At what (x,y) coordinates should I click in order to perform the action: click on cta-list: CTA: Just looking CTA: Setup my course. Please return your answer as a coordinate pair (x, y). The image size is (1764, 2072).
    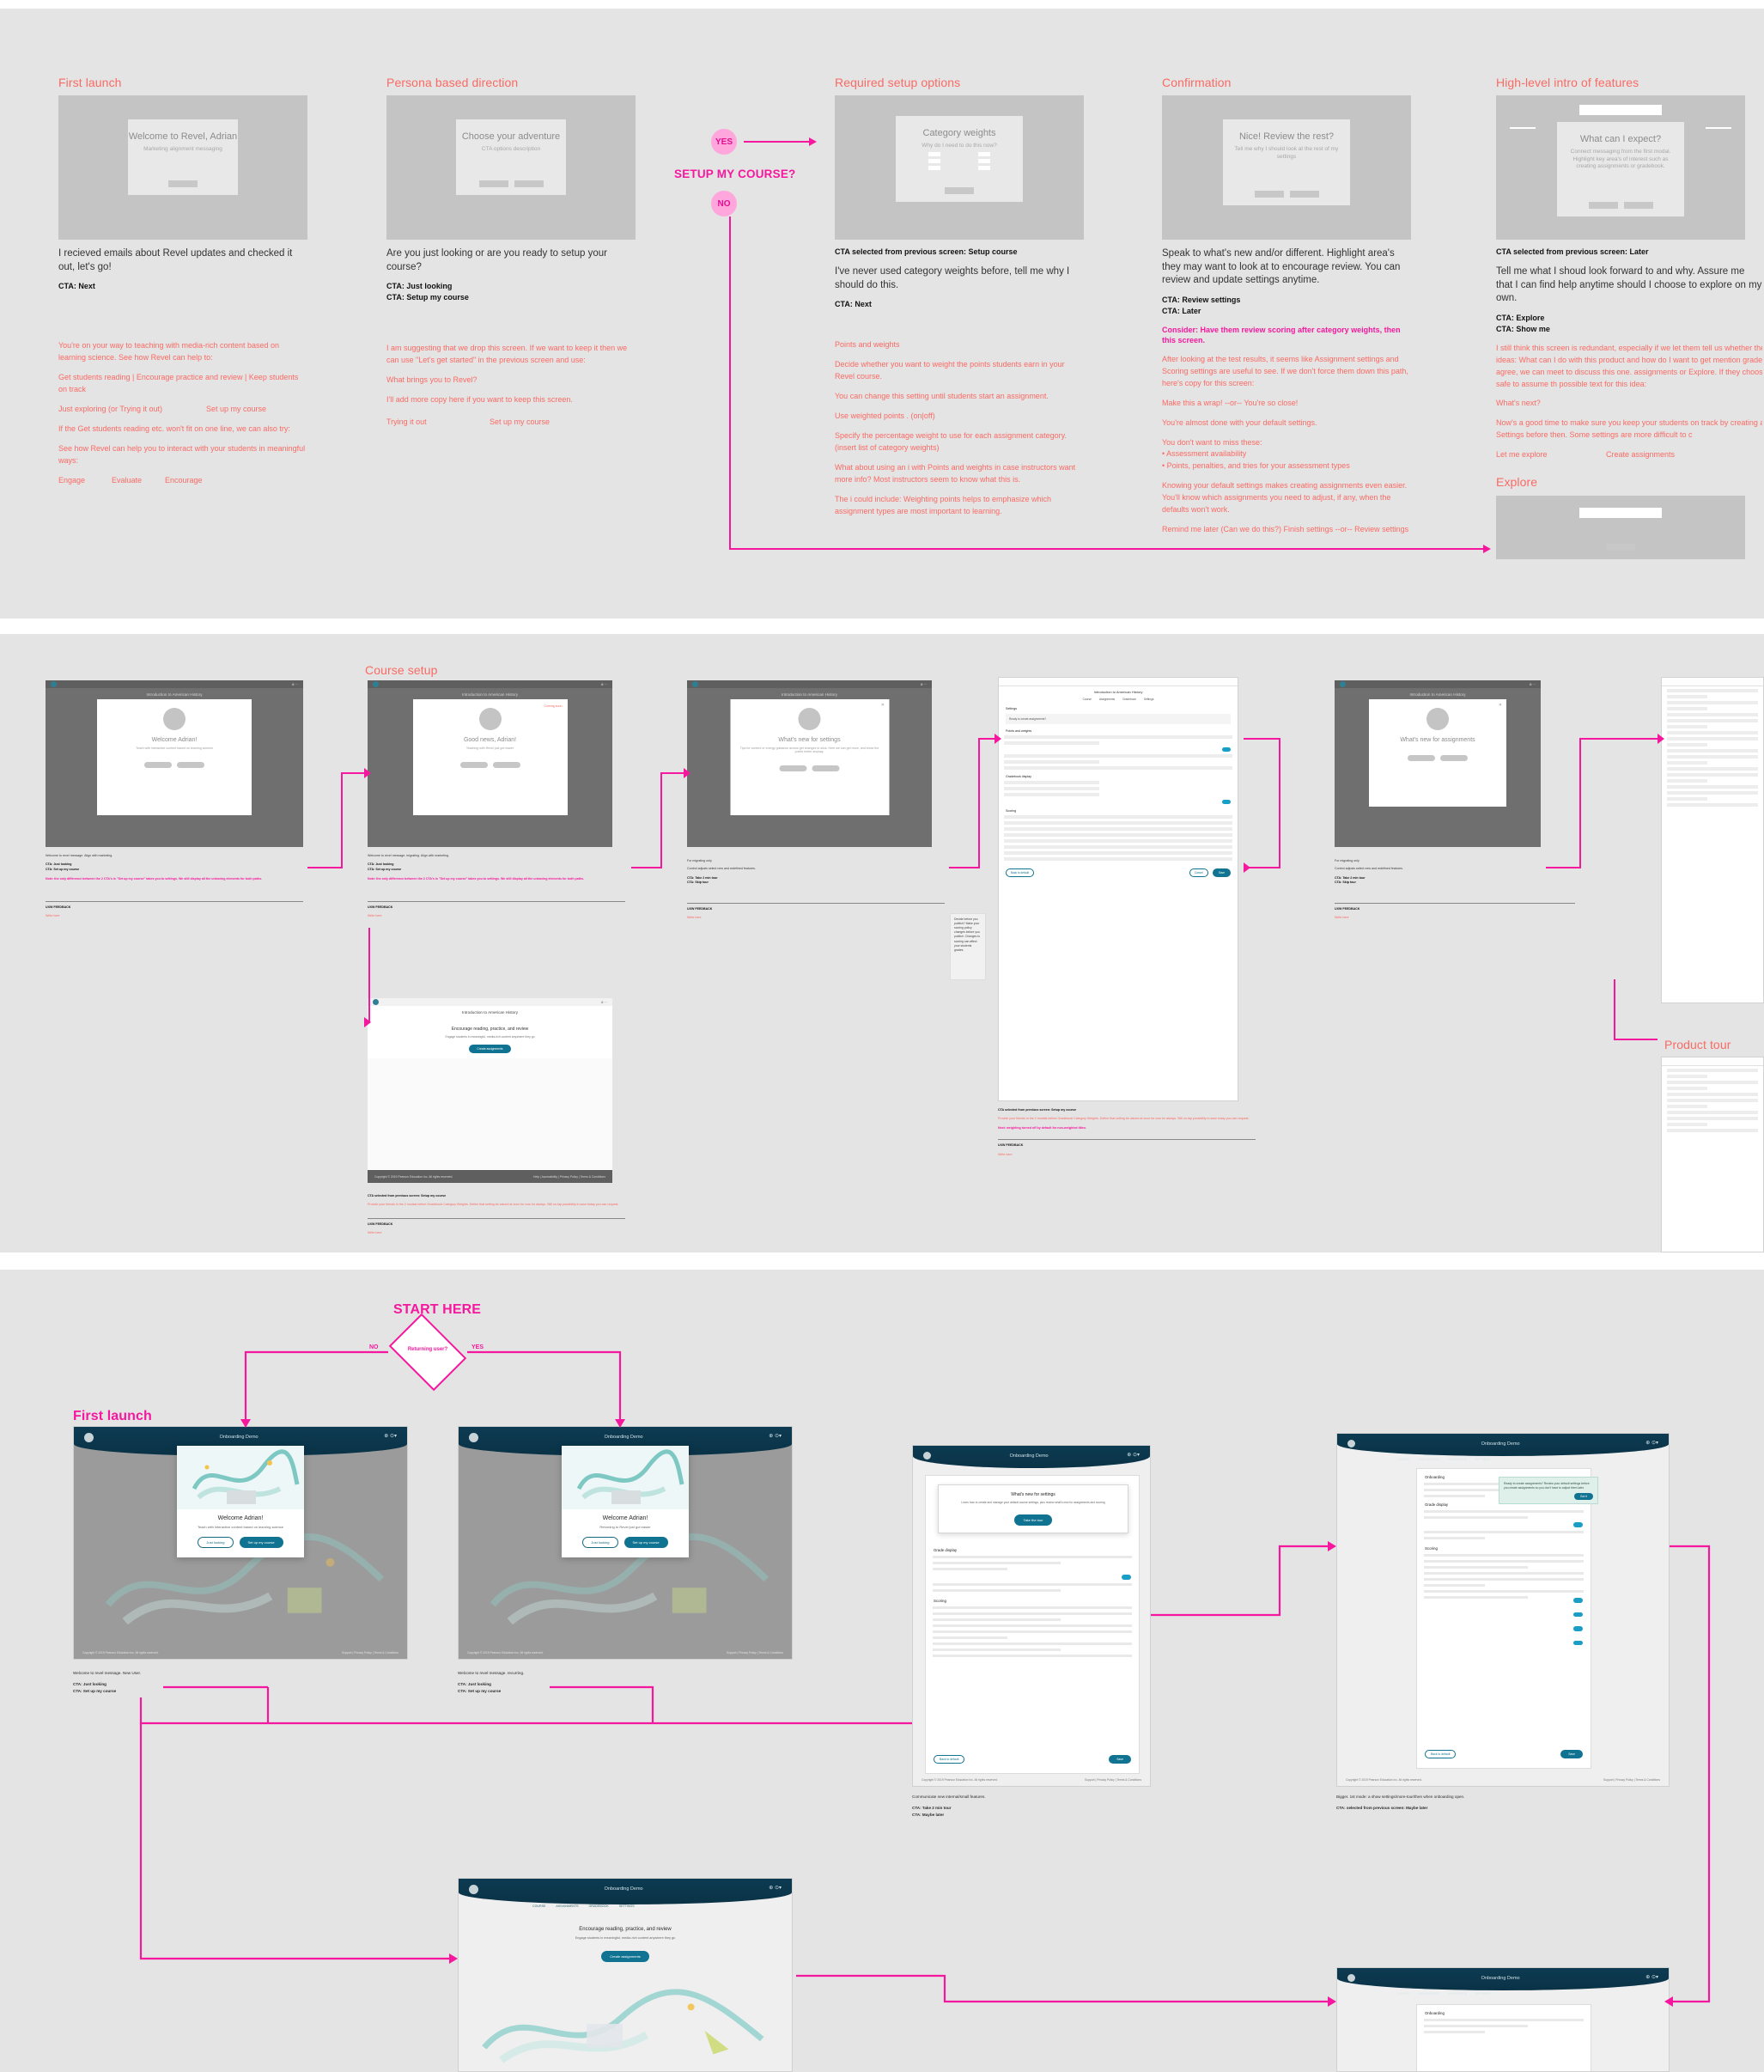
    Looking at the image, I should click on (427, 292).